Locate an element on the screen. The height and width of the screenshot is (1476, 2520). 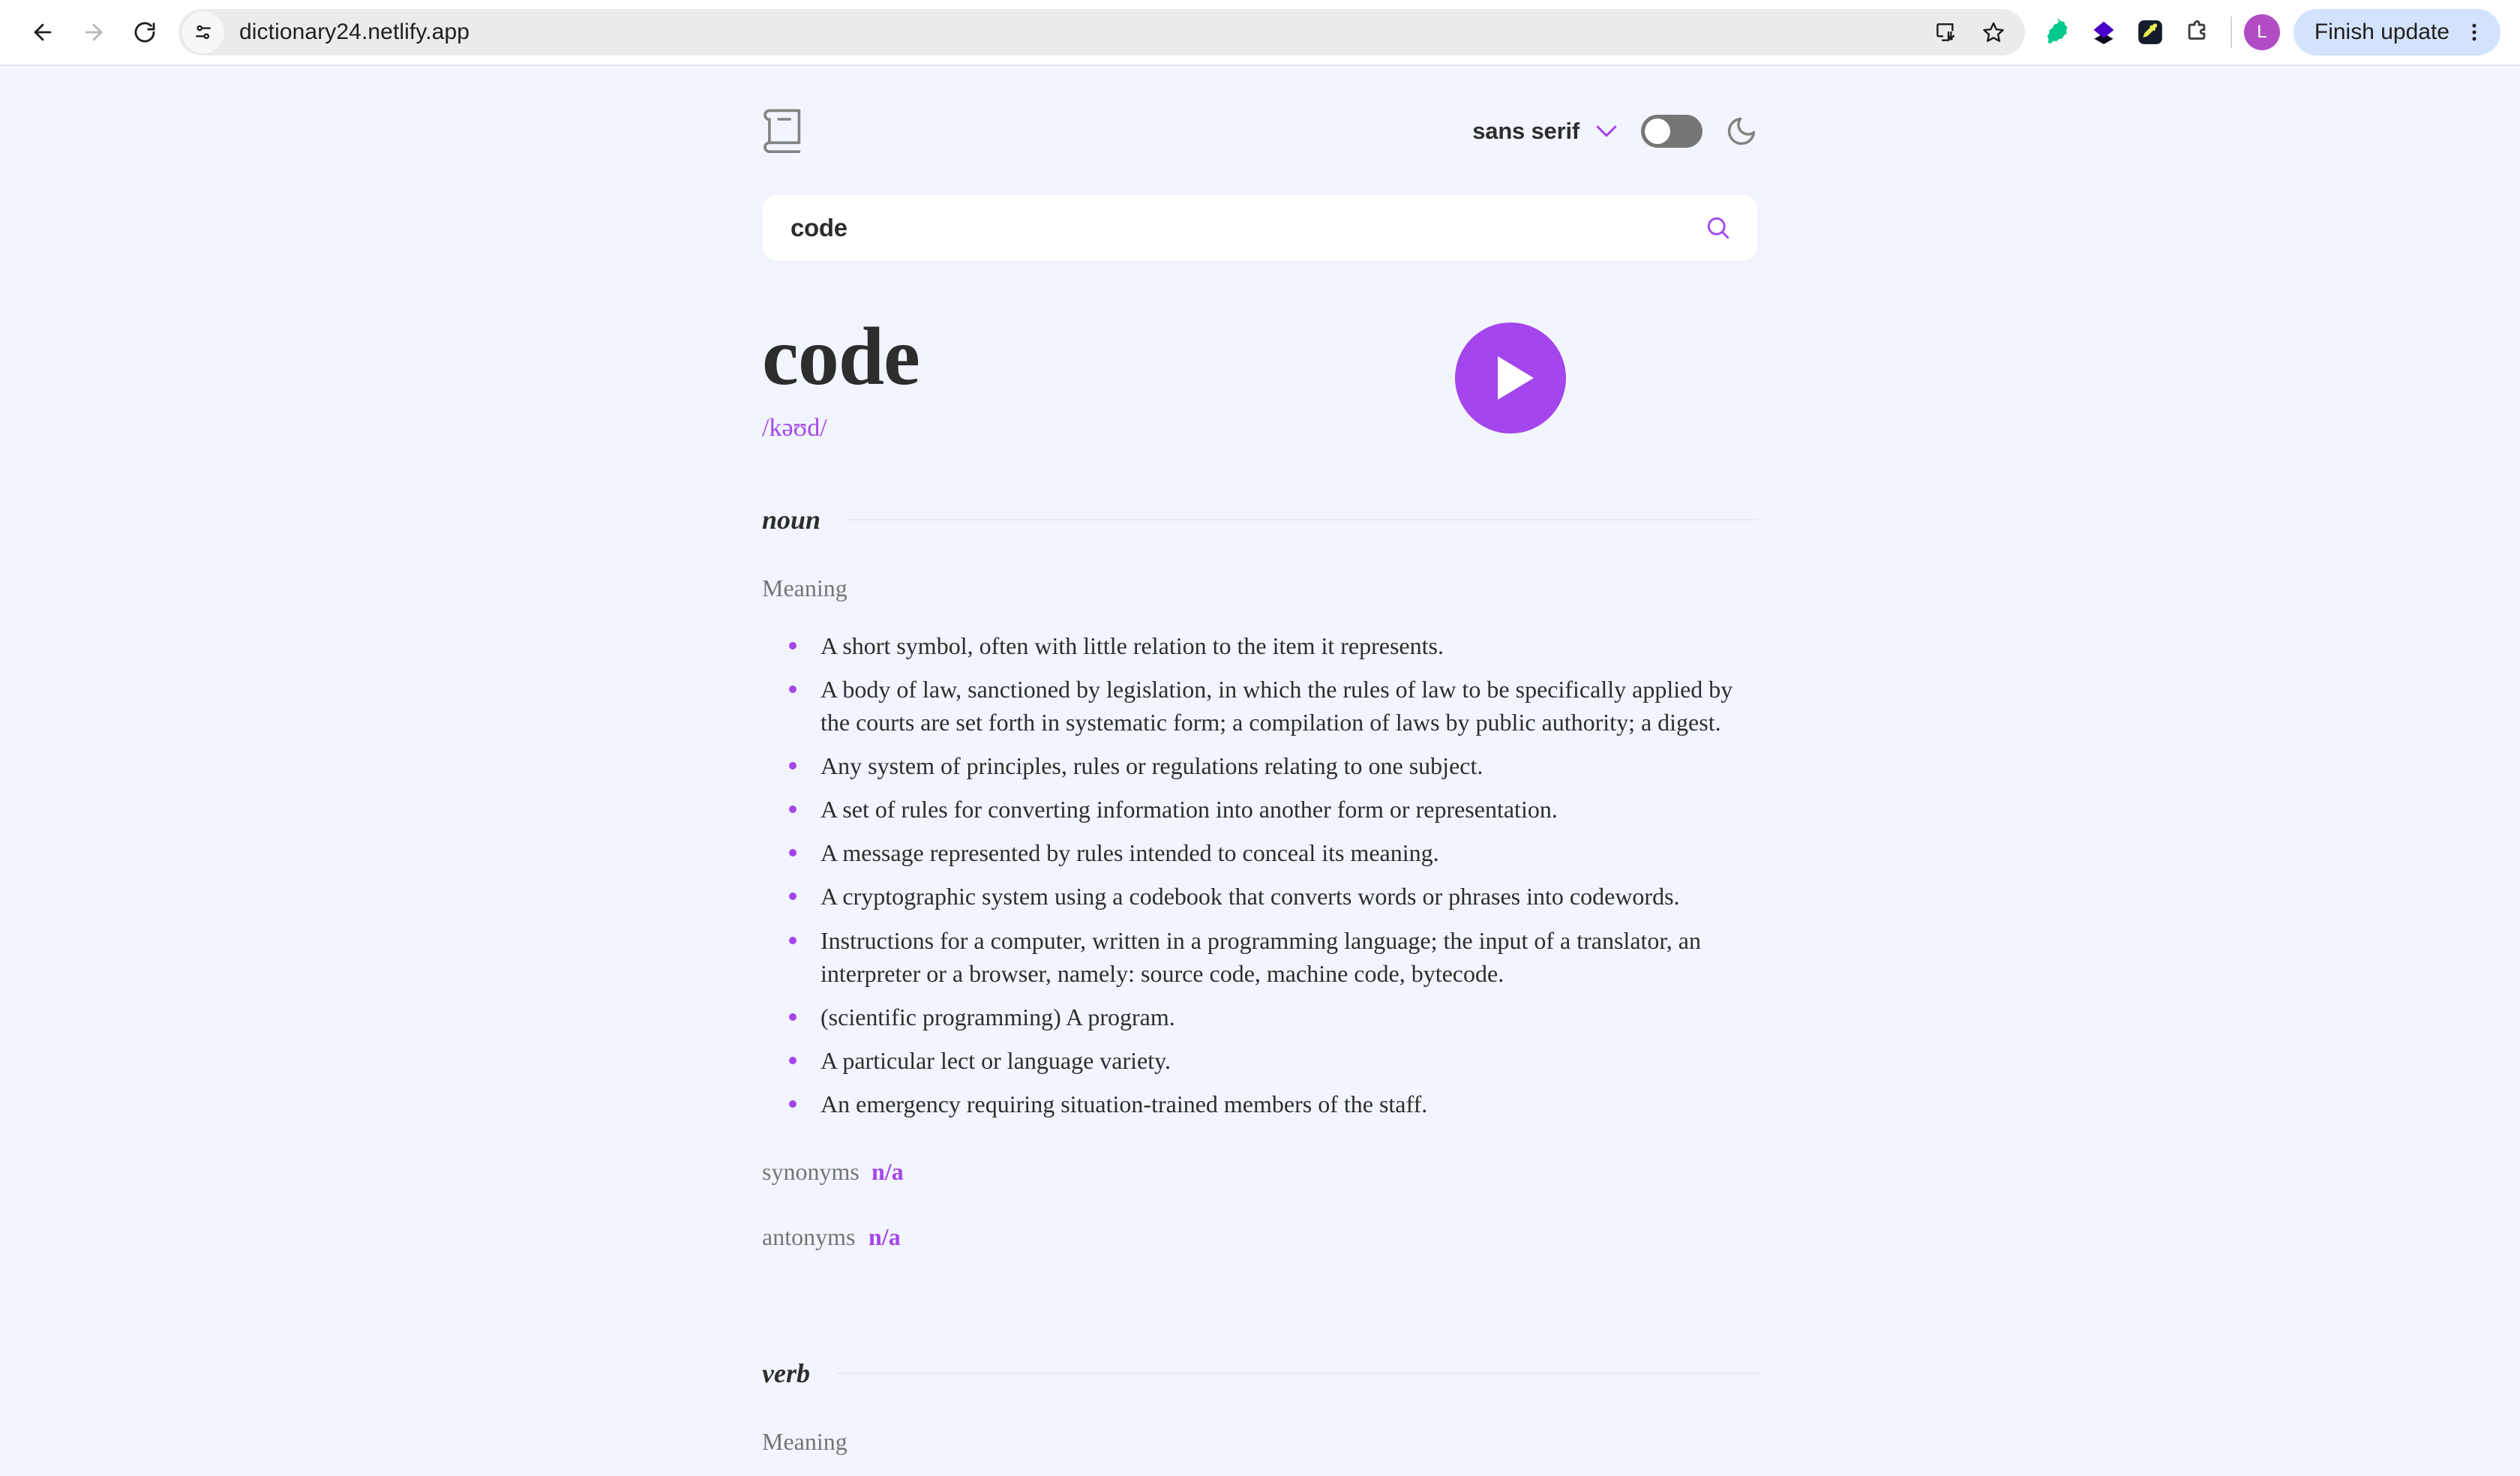
green-figure-extension-icon is located at coordinates (2057, 31).